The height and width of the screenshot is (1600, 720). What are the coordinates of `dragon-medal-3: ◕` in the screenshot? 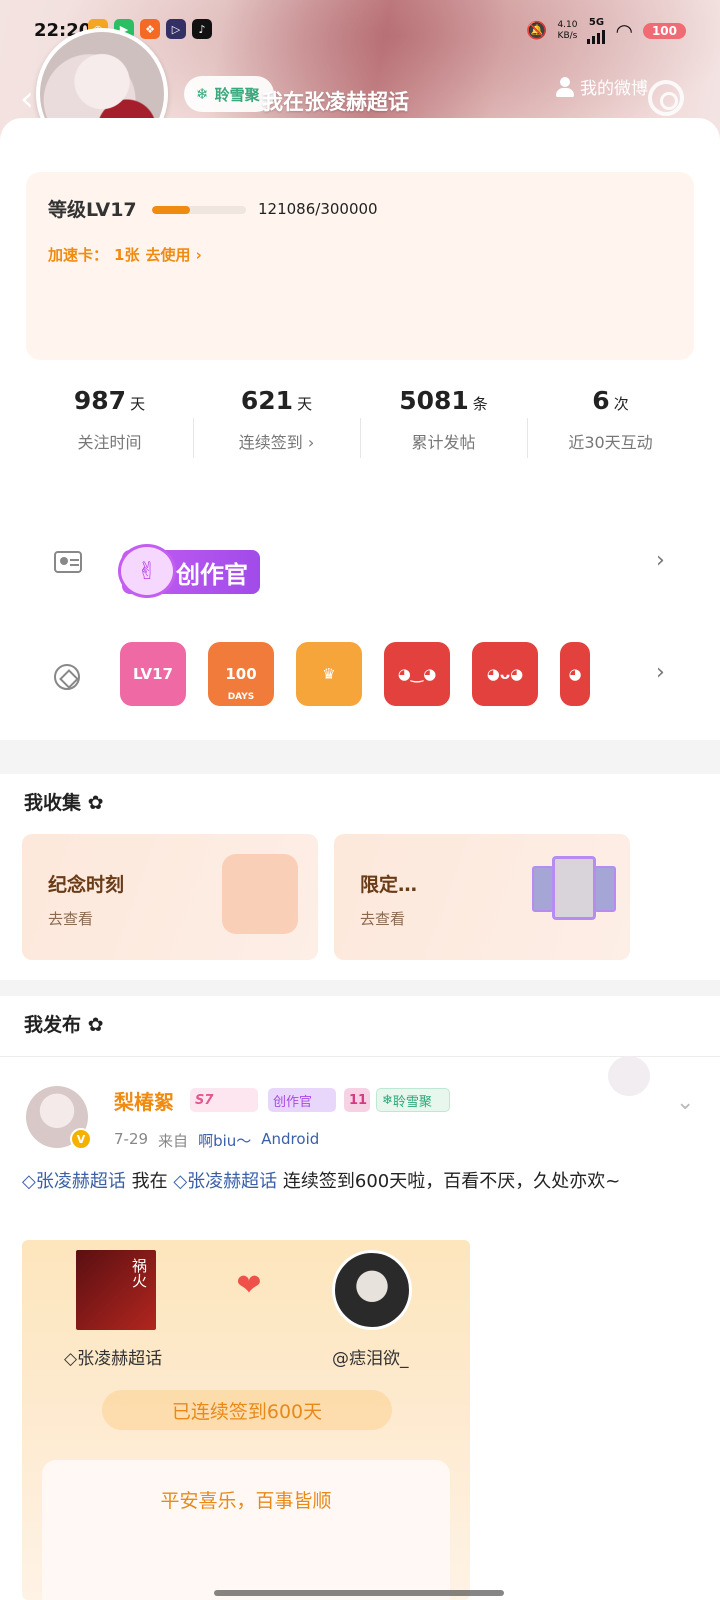 It's located at (575, 674).